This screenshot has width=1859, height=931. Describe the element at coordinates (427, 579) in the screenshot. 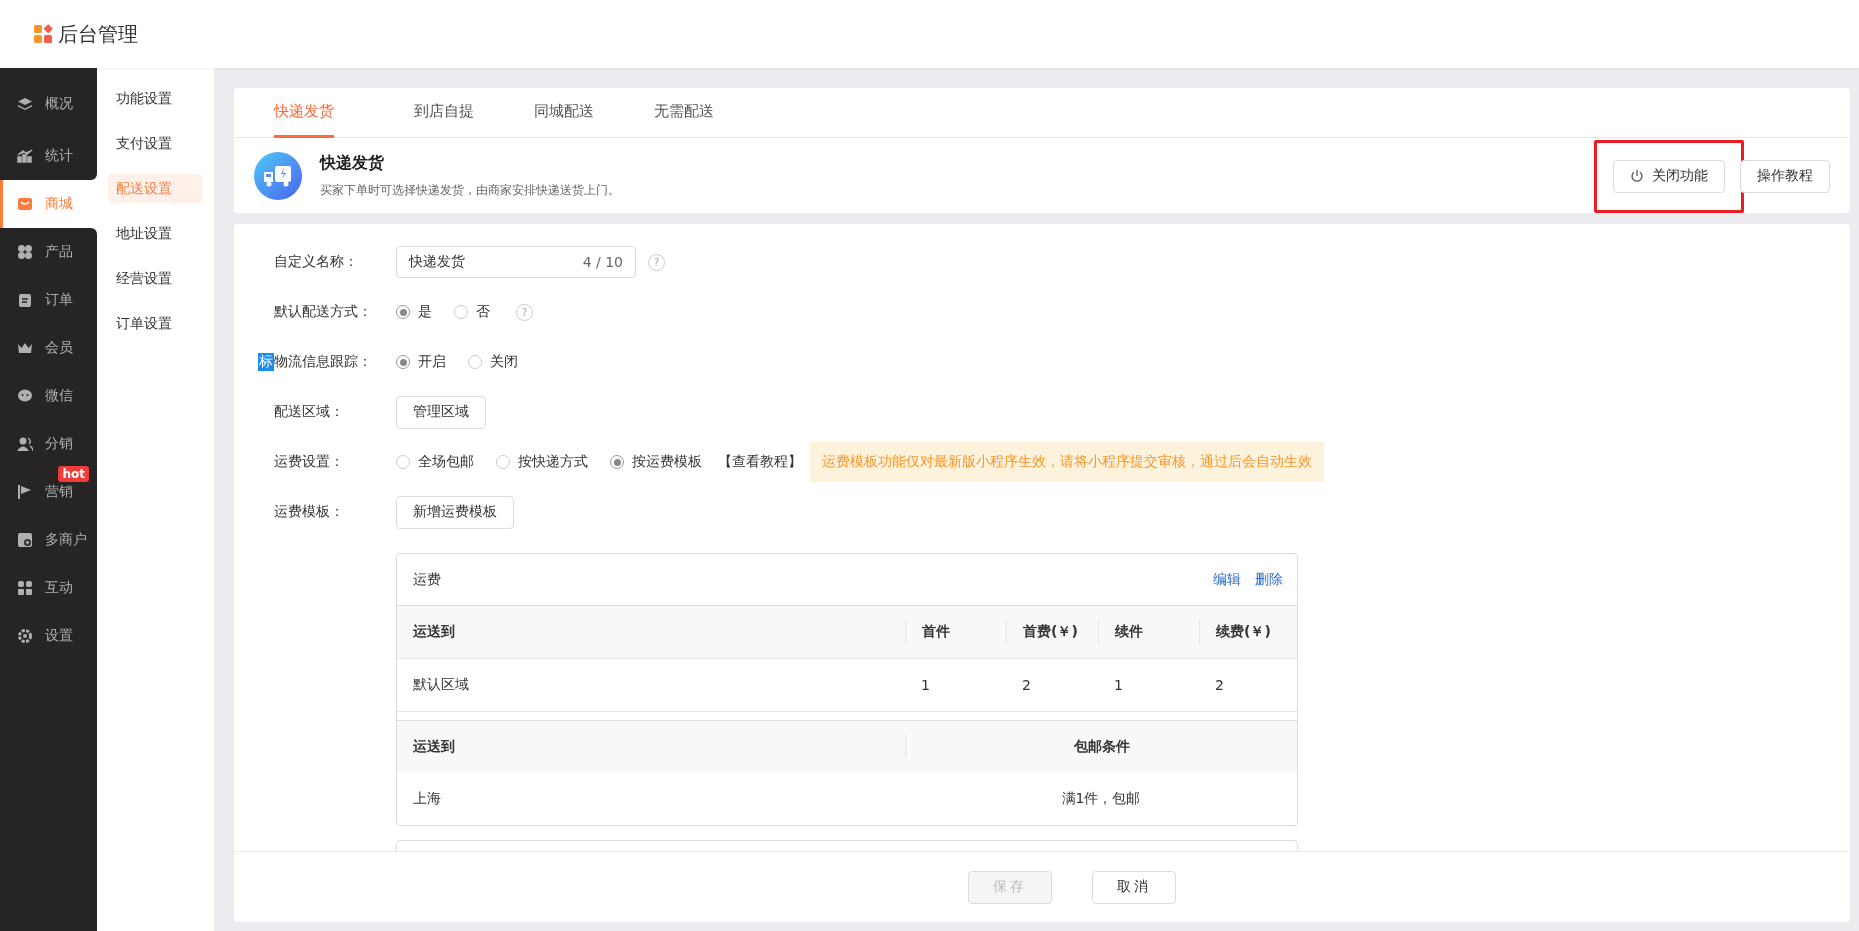

I see `template-name: 运费` at that location.